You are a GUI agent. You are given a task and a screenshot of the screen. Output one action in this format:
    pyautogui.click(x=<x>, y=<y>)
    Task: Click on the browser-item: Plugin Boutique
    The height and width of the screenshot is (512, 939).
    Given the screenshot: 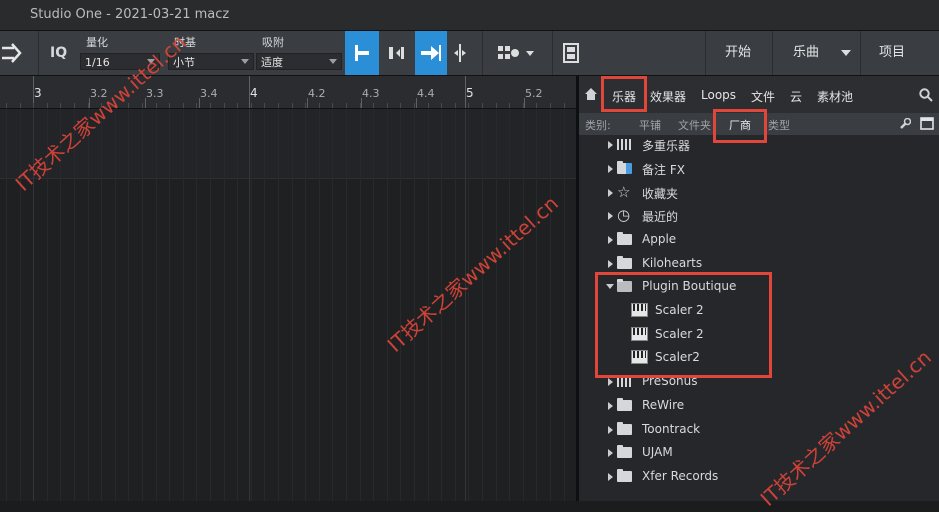 What is the action you would take?
    pyautogui.click(x=759, y=286)
    